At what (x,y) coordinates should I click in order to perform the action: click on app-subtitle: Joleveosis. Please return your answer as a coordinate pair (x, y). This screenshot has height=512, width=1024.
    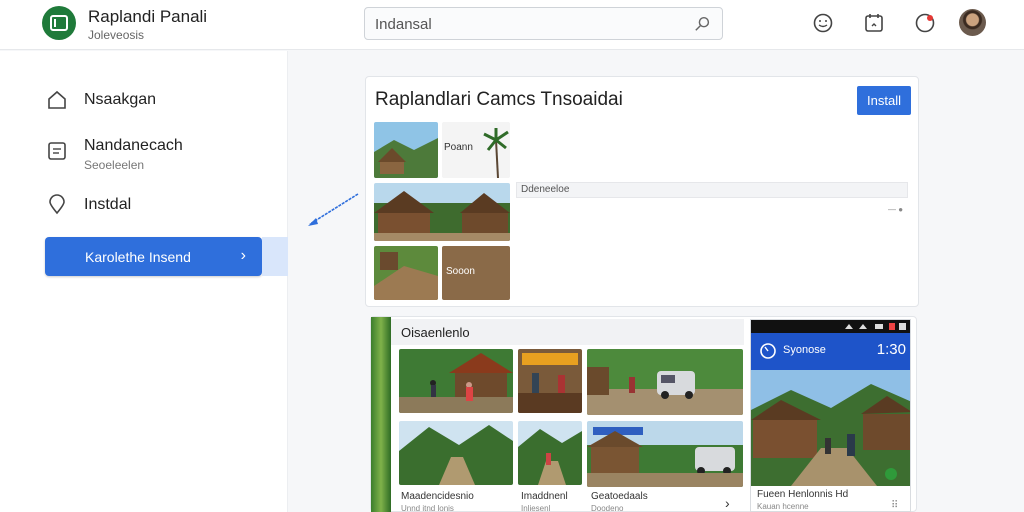
    Looking at the image, I should click on (116, 35).